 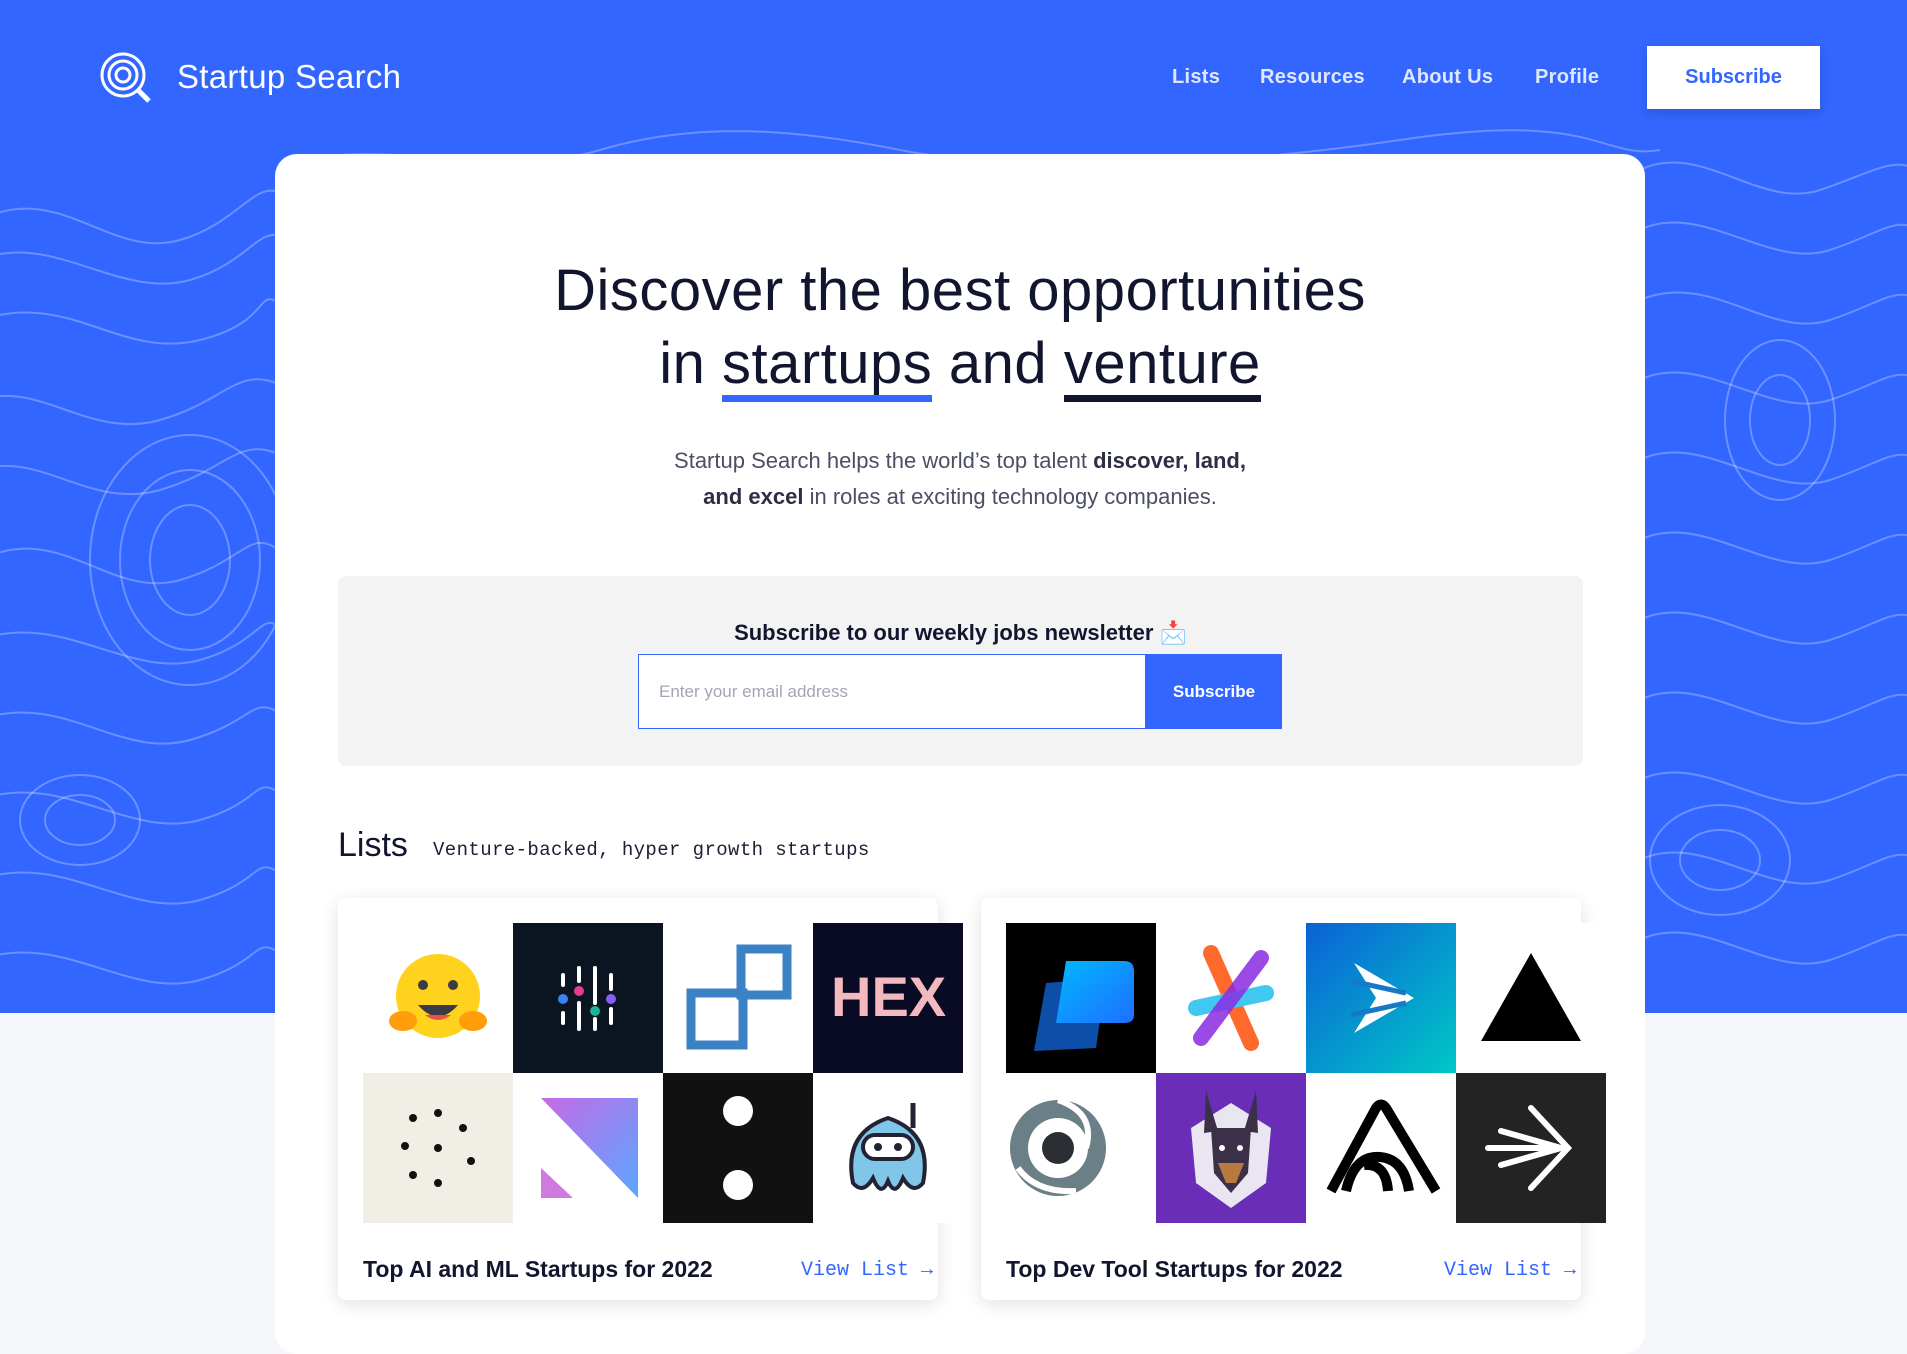 I want to click on sentry-logo-icon, so click(x=1381, y=1148).